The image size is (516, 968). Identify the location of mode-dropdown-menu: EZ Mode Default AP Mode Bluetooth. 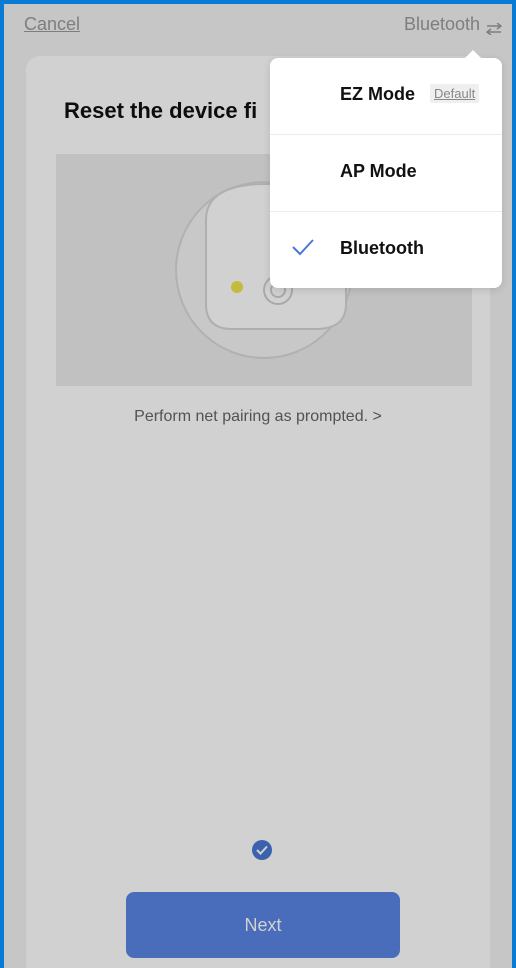
(386, 169).